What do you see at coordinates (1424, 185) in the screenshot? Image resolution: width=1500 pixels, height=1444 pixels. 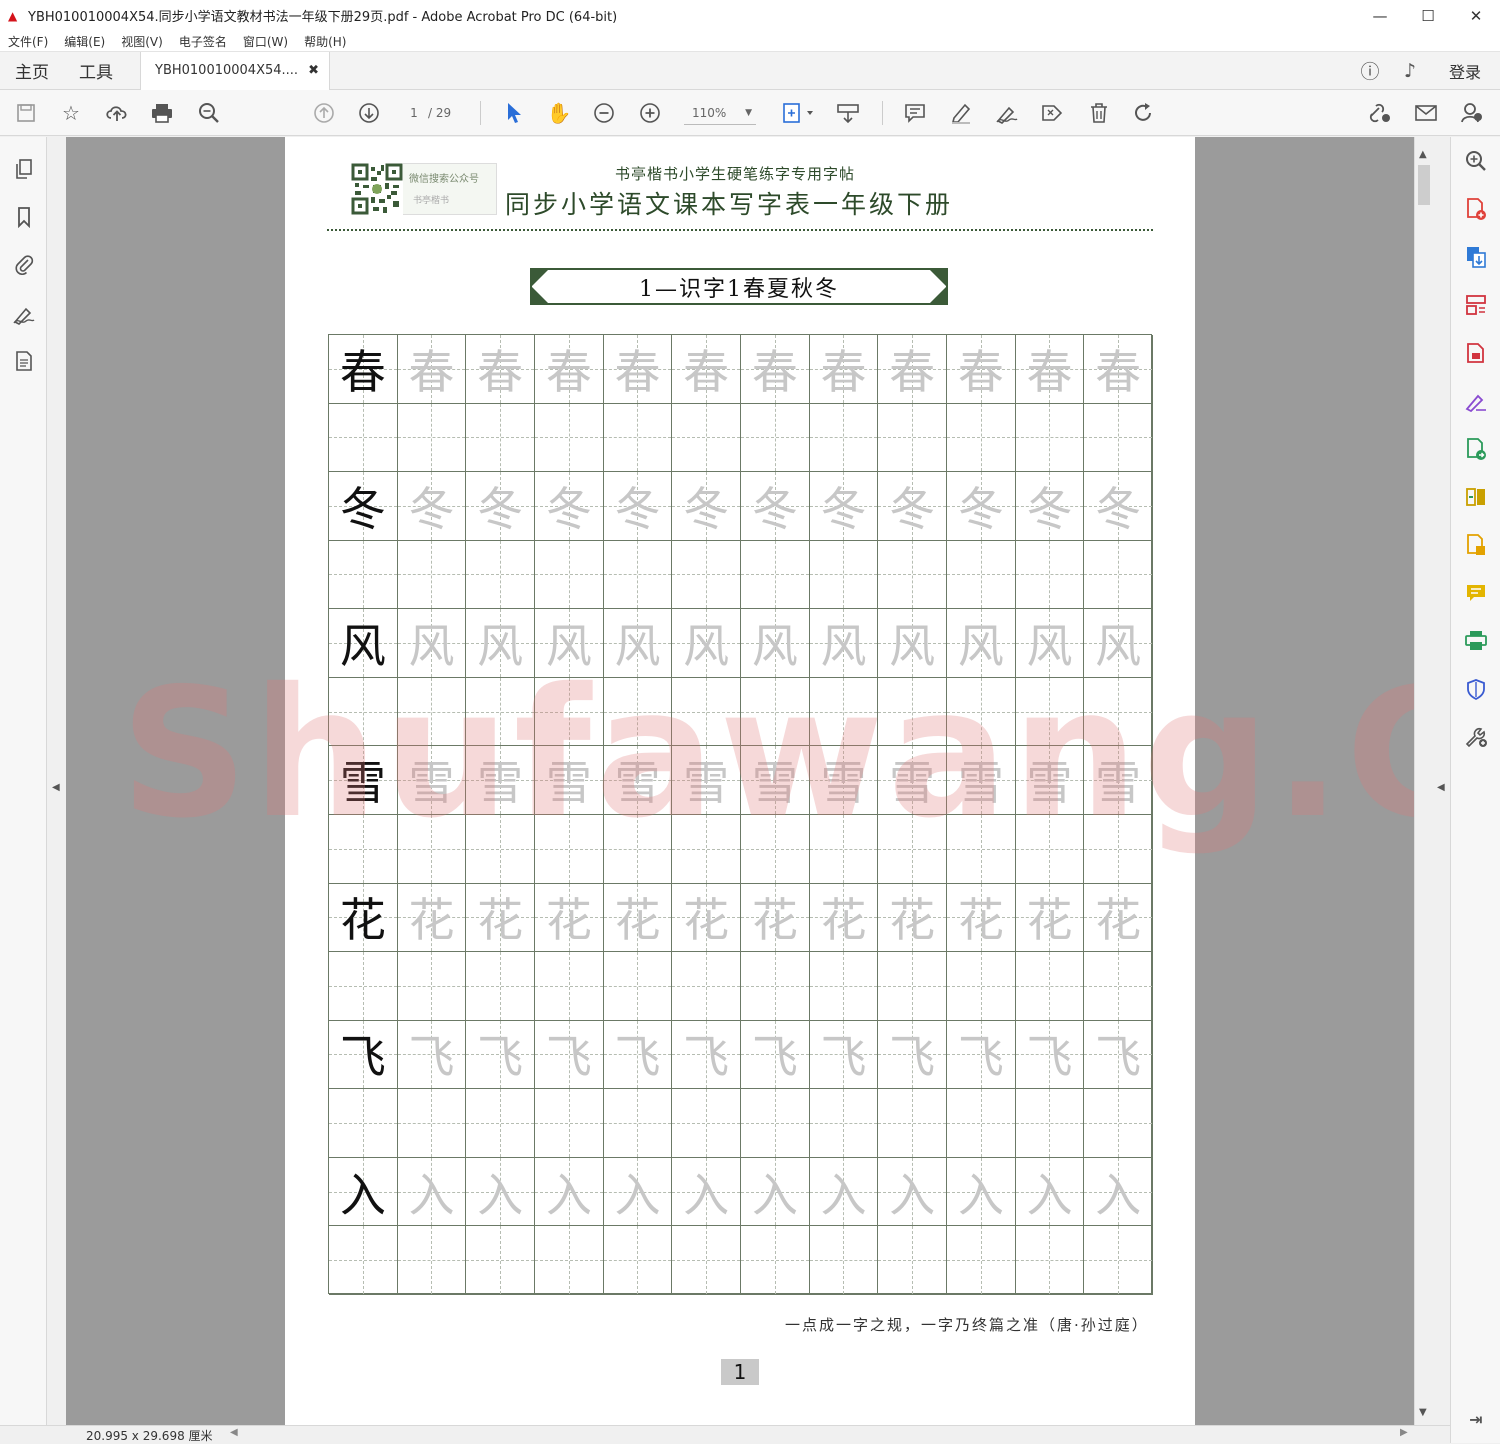 I see `scroll-thumb` at bounding box center [1424, 185].